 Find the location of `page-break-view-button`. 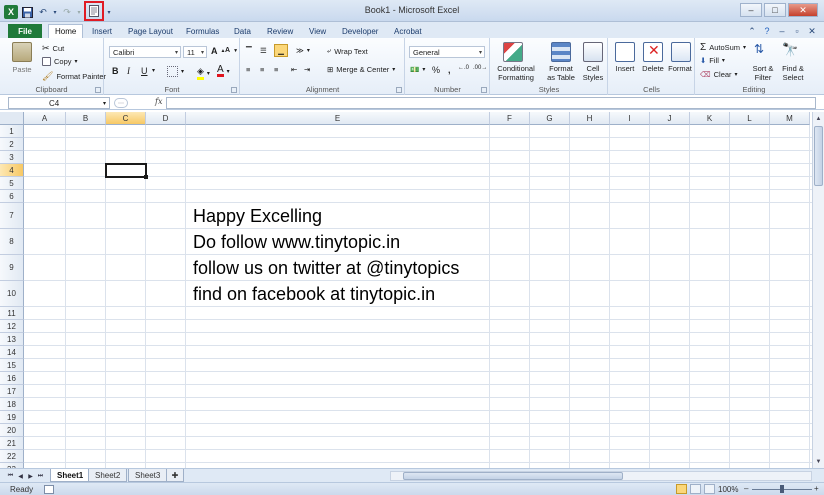

page-break-view-button is located at coordinates (709, 489).